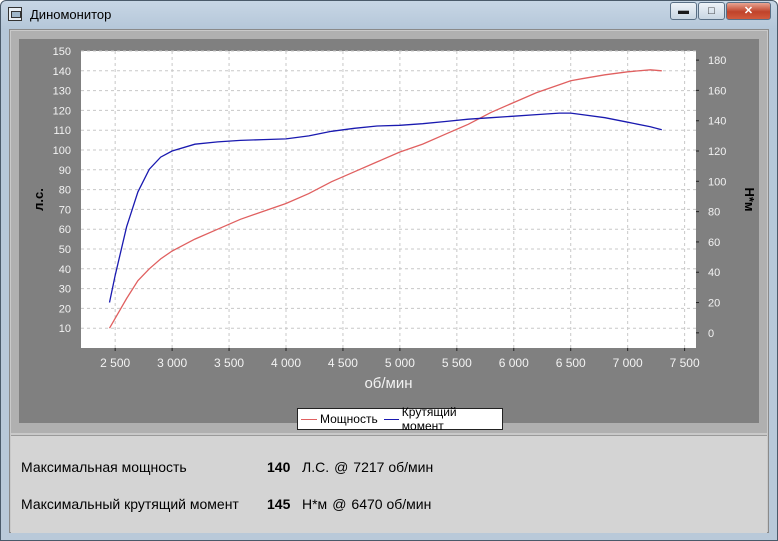  What do you see at coordinates (65, 290) in the screenshot?
I see `y-left-tick-label: 30` at bounding box center [65, 290].